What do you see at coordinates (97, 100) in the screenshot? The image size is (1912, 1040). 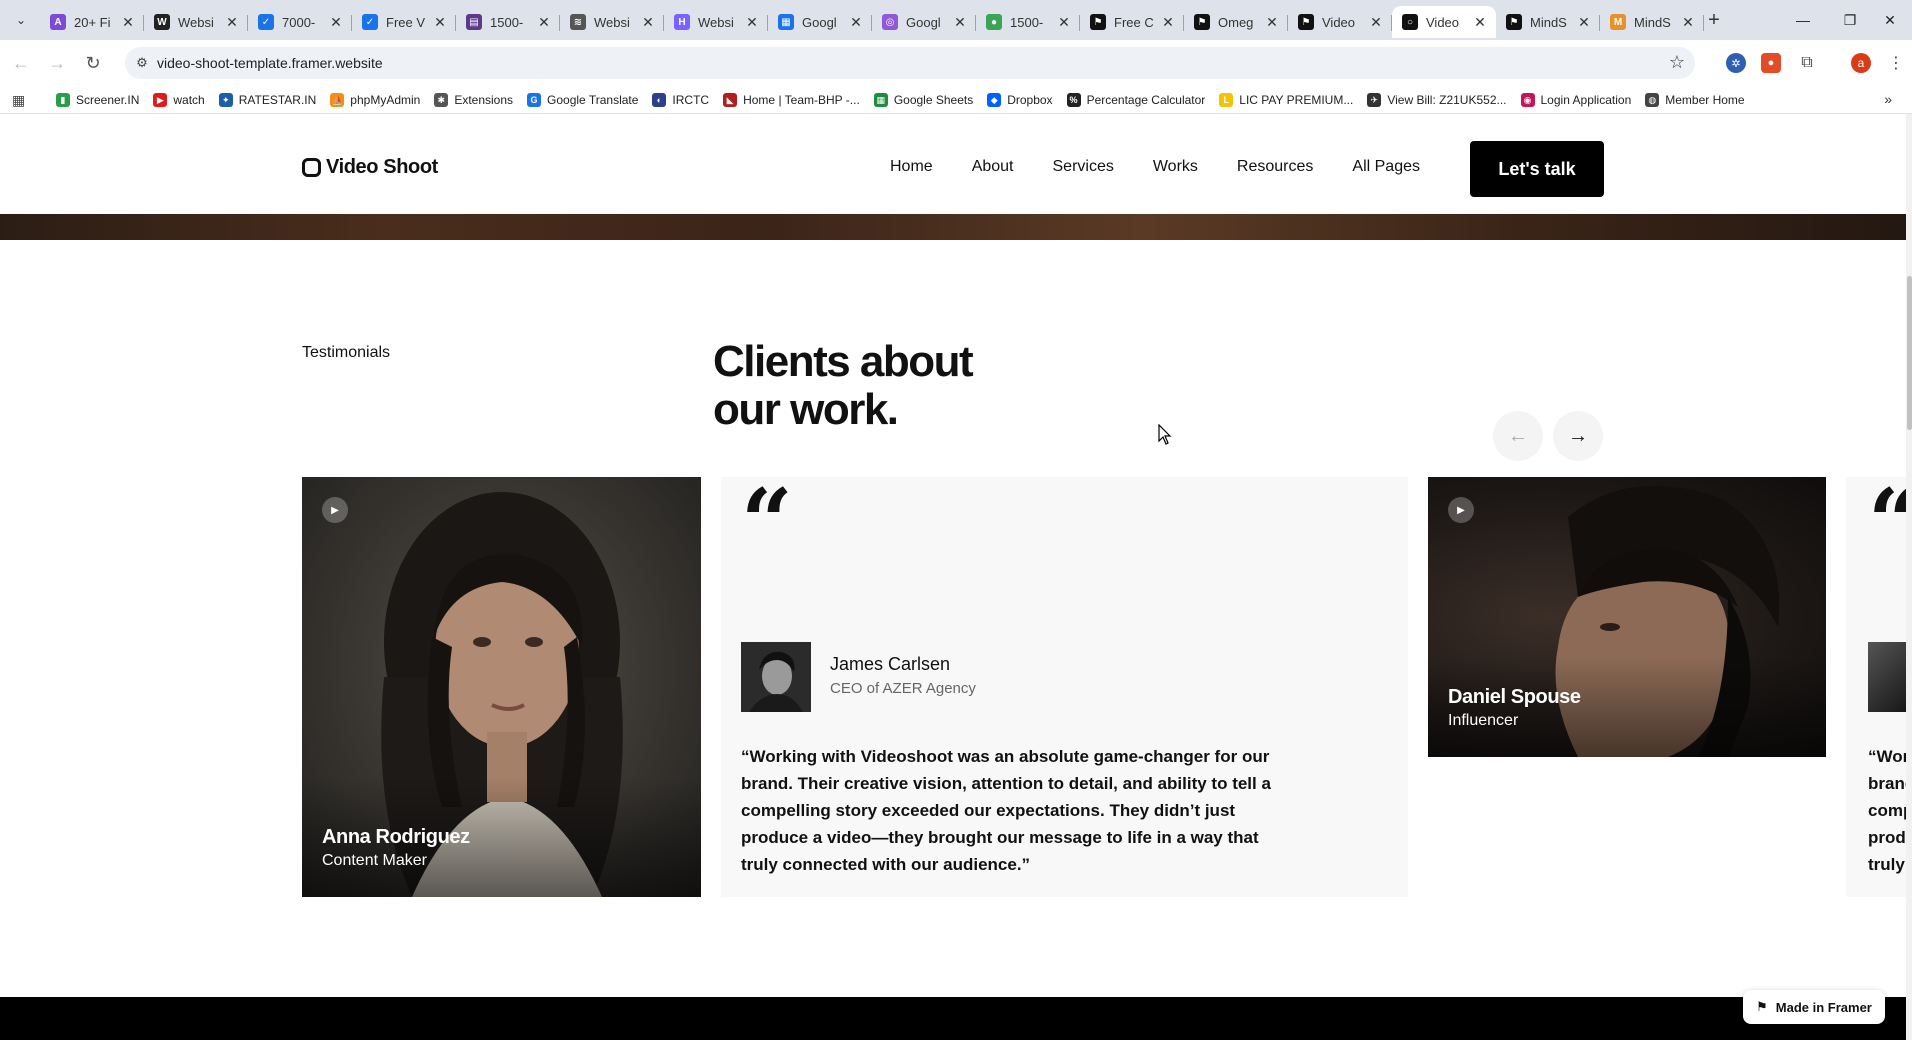 I see `bookmark-item: ▮ Screener.IN` at bounding box center [97, 100].